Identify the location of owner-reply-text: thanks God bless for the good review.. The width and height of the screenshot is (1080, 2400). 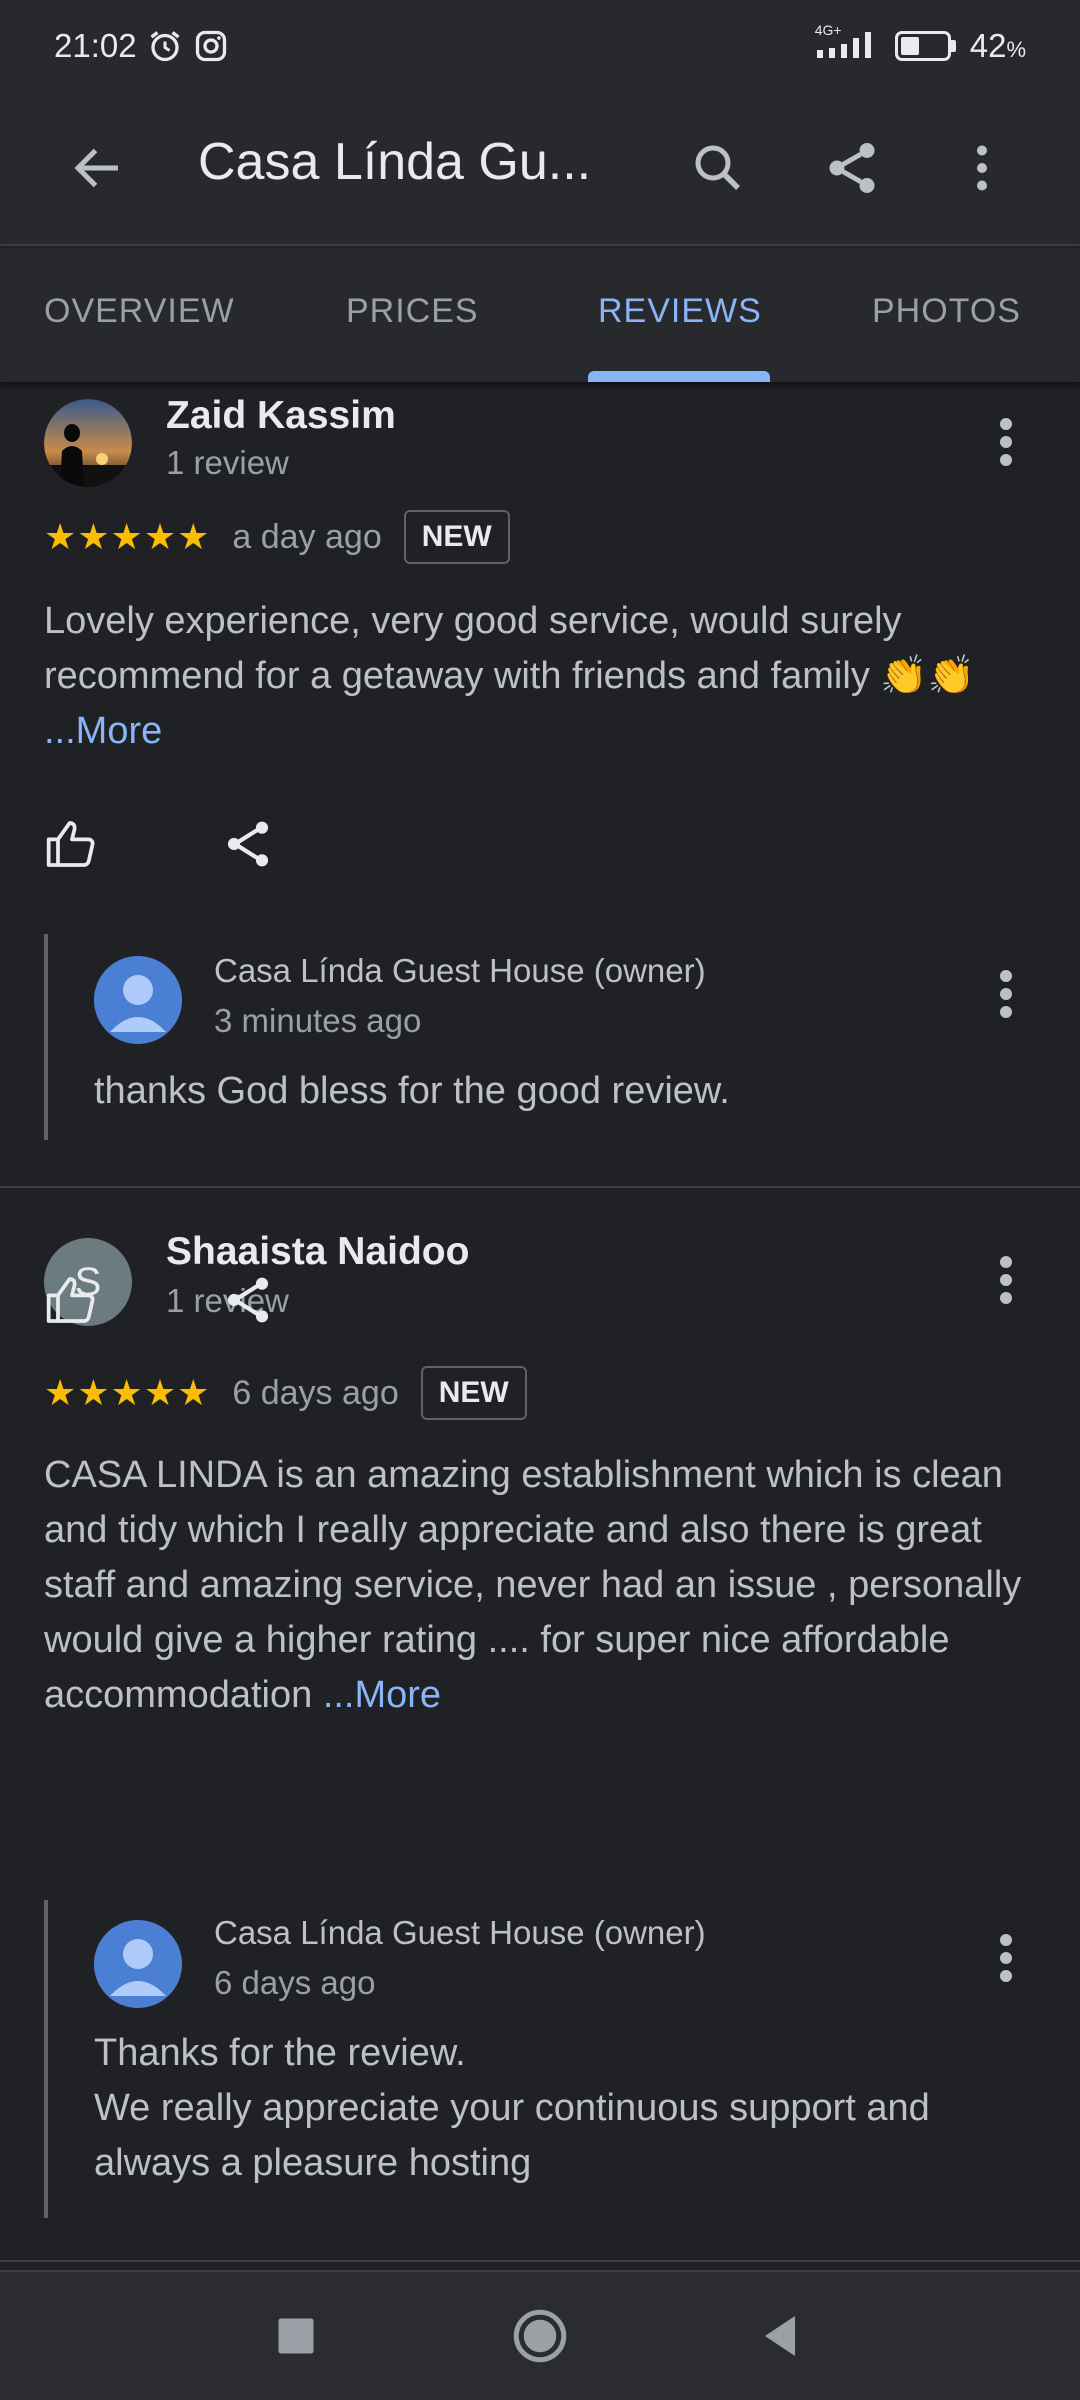
(412, 1091).